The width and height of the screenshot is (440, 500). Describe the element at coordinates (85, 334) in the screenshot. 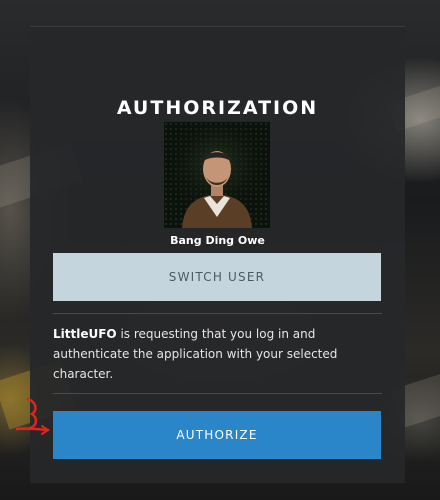

I see `app-name: LittleUFO` at that location.